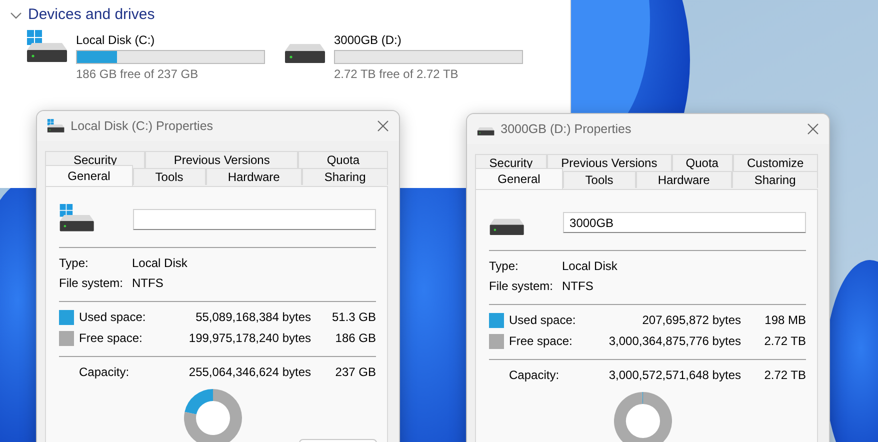 The height and width of the screenshot is (442, 878). Describe the element at coordinates (249, 338) in the screenshot. I see `byte-count: 199,975,178,240 bytes` at that location.